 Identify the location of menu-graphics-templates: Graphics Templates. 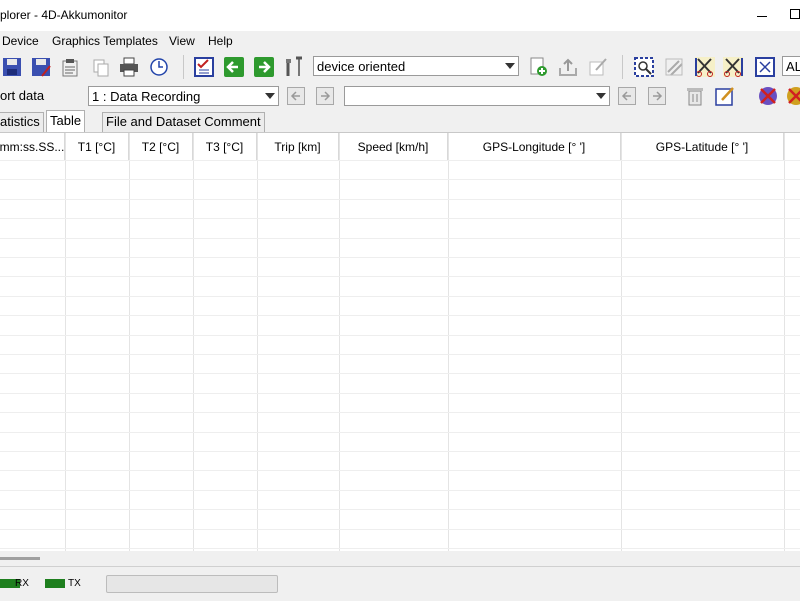
(105, 41).